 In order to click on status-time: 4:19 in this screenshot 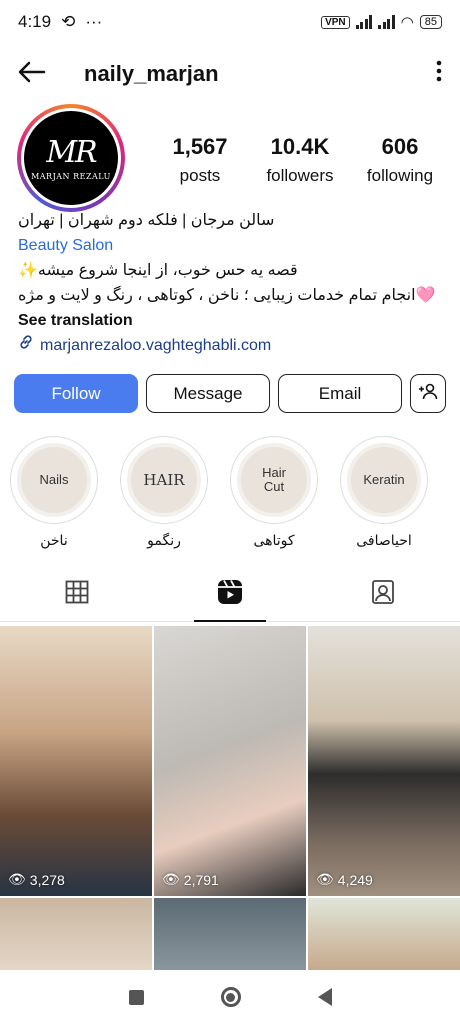, I will do `click(35, 21)`.